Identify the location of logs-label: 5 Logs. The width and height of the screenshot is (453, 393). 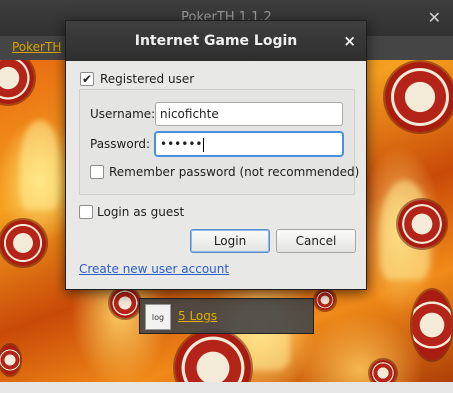
(197, 316).